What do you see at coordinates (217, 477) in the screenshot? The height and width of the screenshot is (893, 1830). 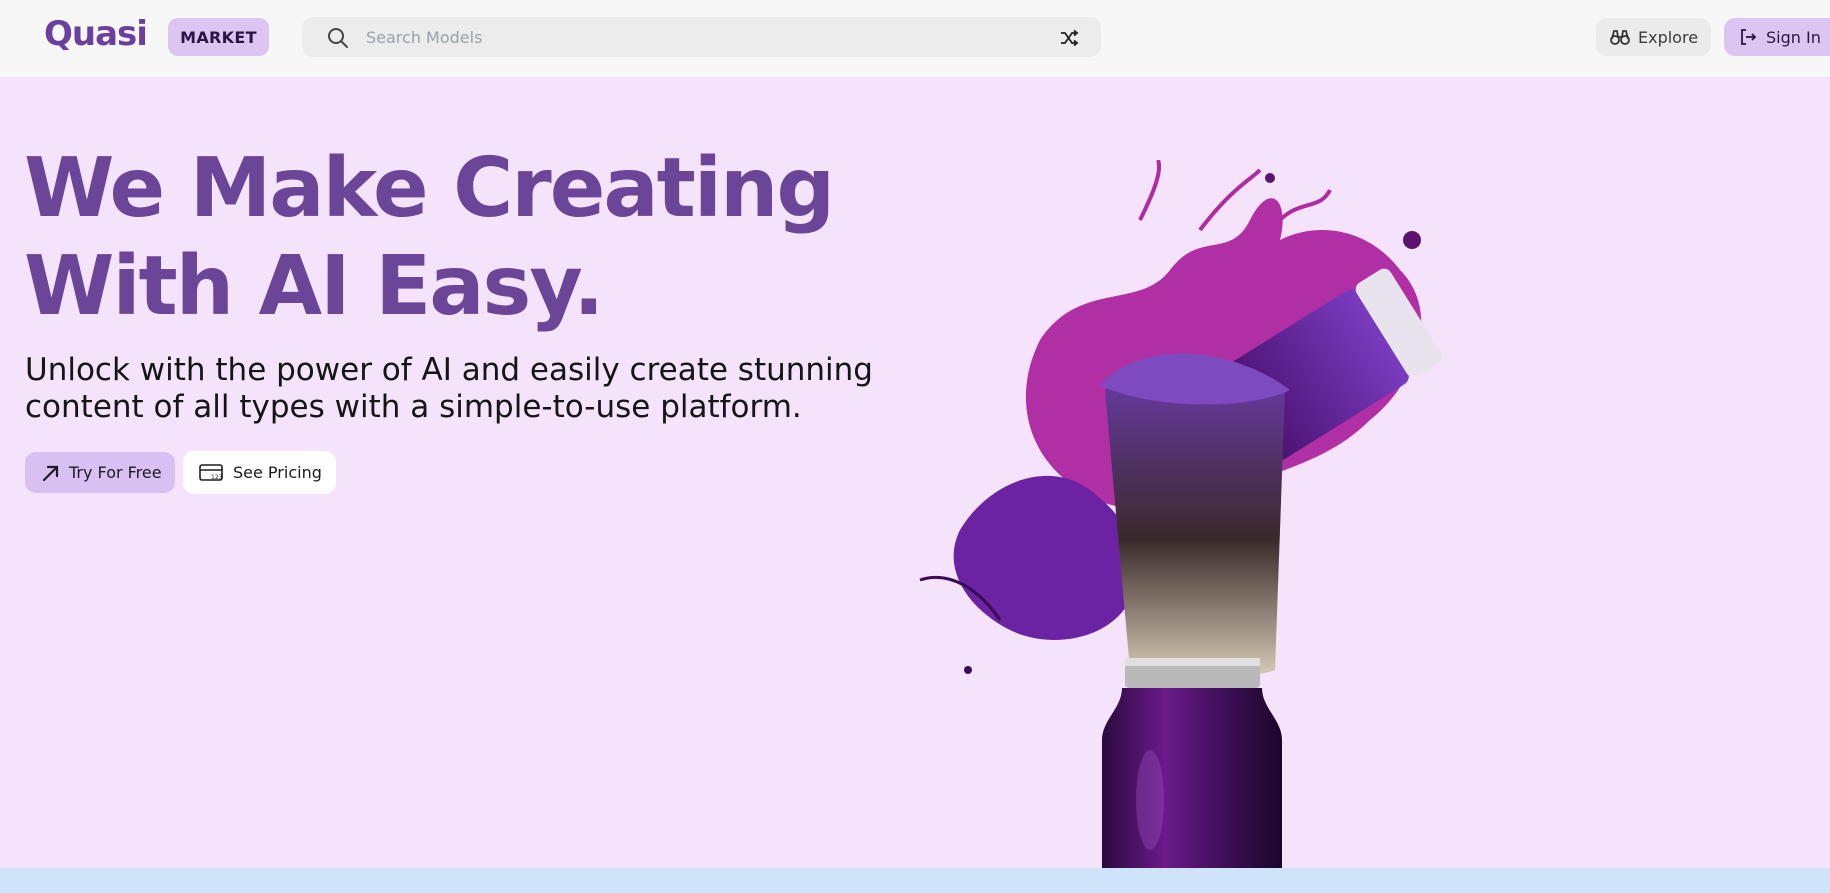 I see `svg-text: 123` at bounding box center [217, 477].